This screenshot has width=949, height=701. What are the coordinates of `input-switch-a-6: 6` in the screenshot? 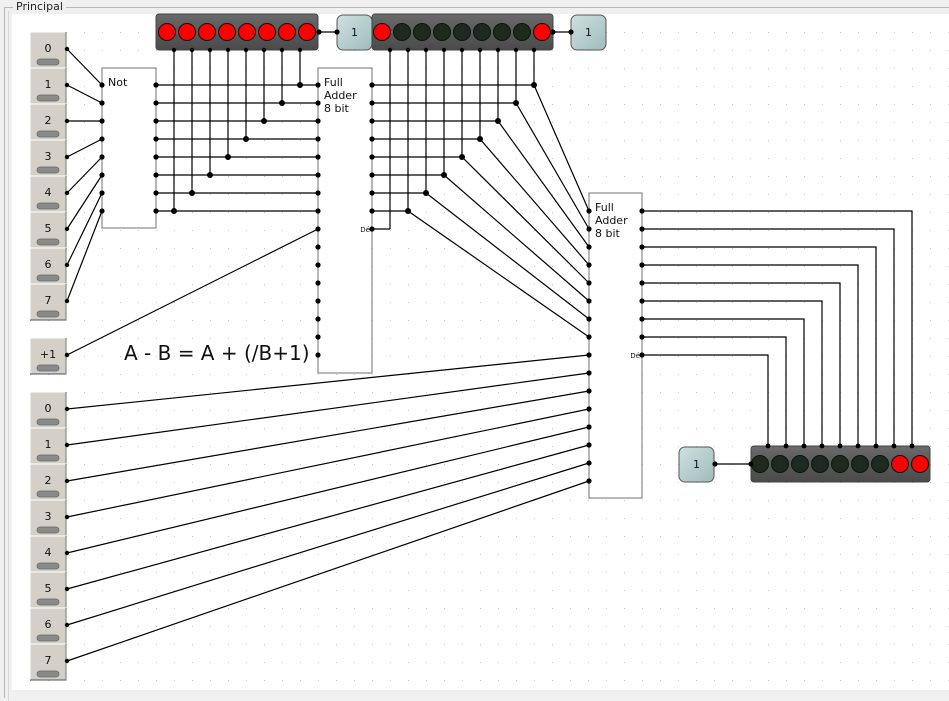 It's located at (48, 266).